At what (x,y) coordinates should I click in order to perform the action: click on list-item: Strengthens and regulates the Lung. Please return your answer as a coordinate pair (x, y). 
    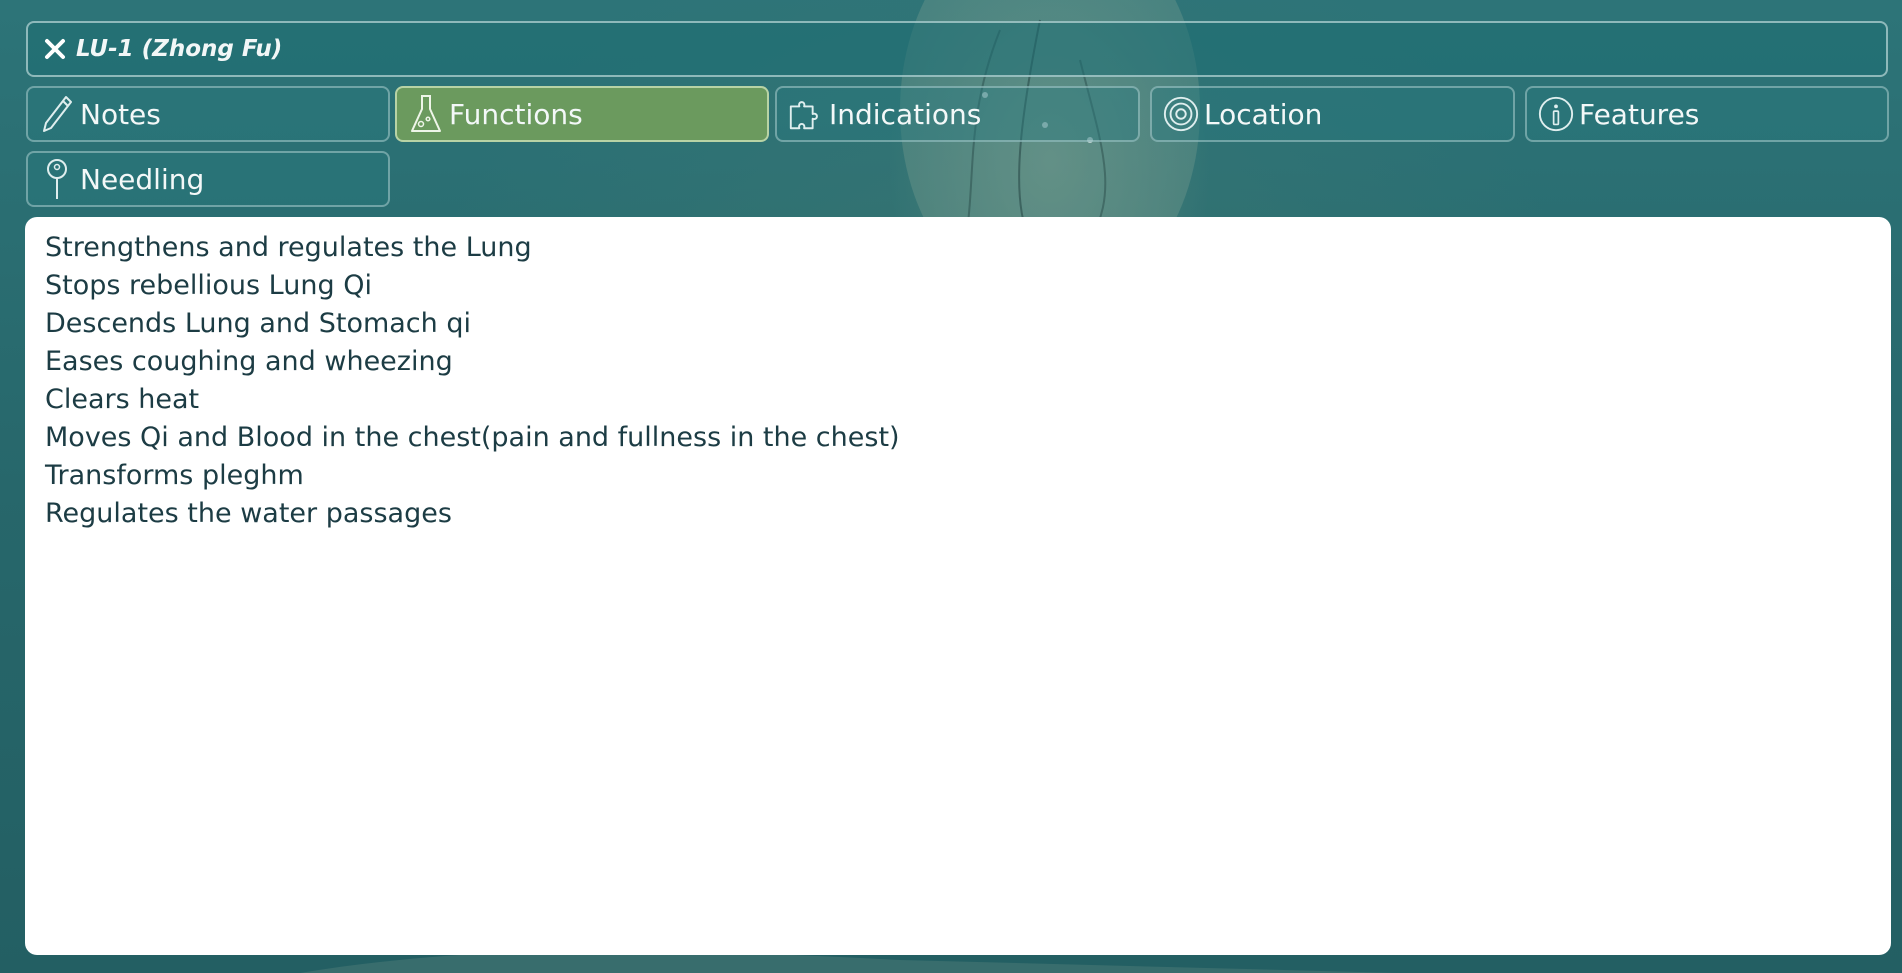
    Looking at the image, I should click on (288, 247).